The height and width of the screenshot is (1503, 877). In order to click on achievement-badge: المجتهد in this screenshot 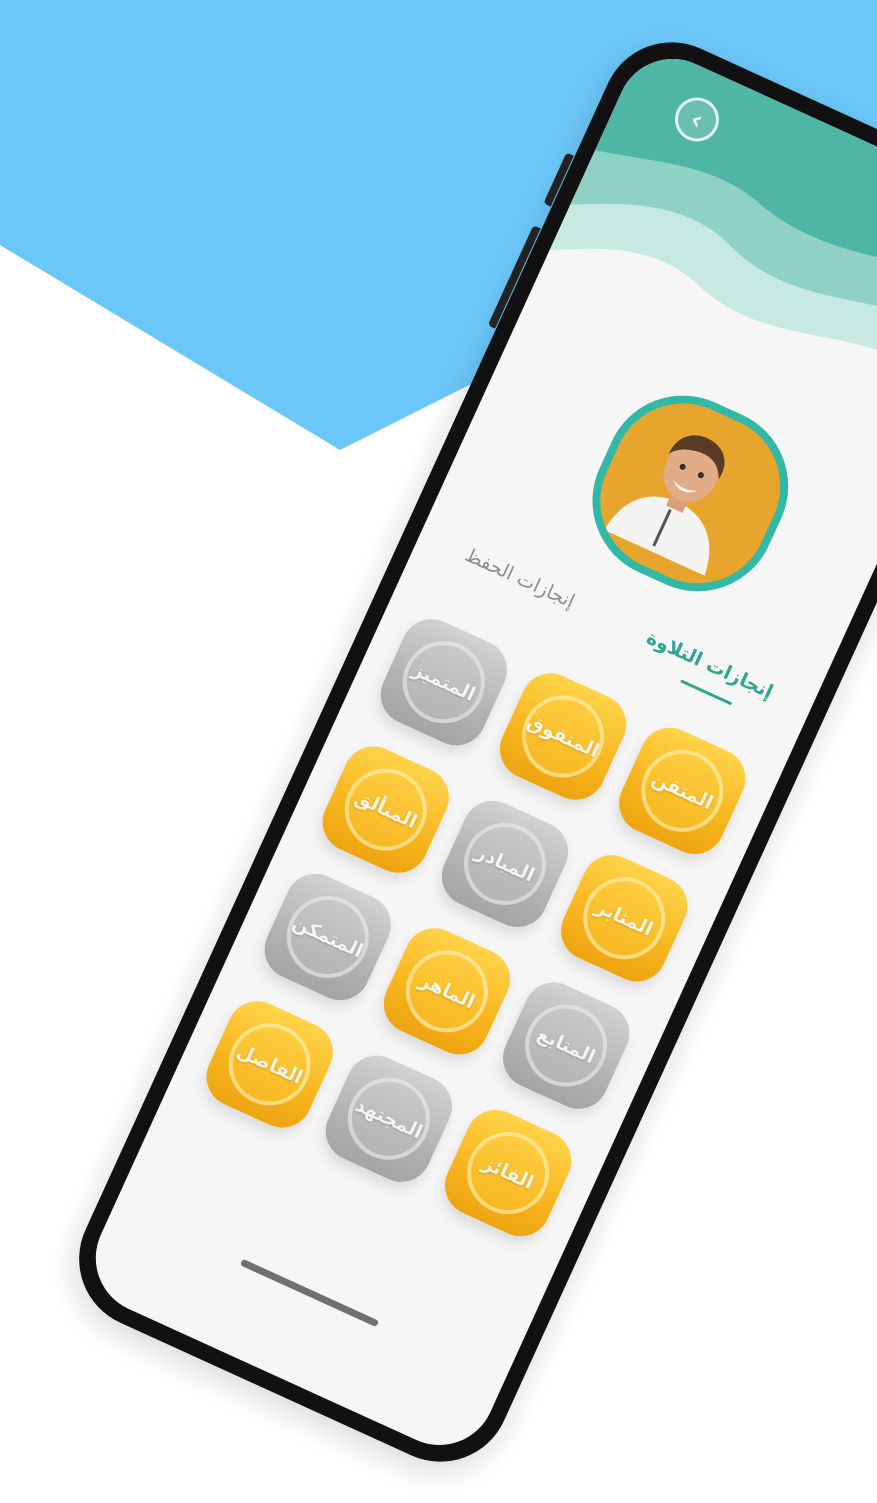, I will do `click(389, 1118)`.